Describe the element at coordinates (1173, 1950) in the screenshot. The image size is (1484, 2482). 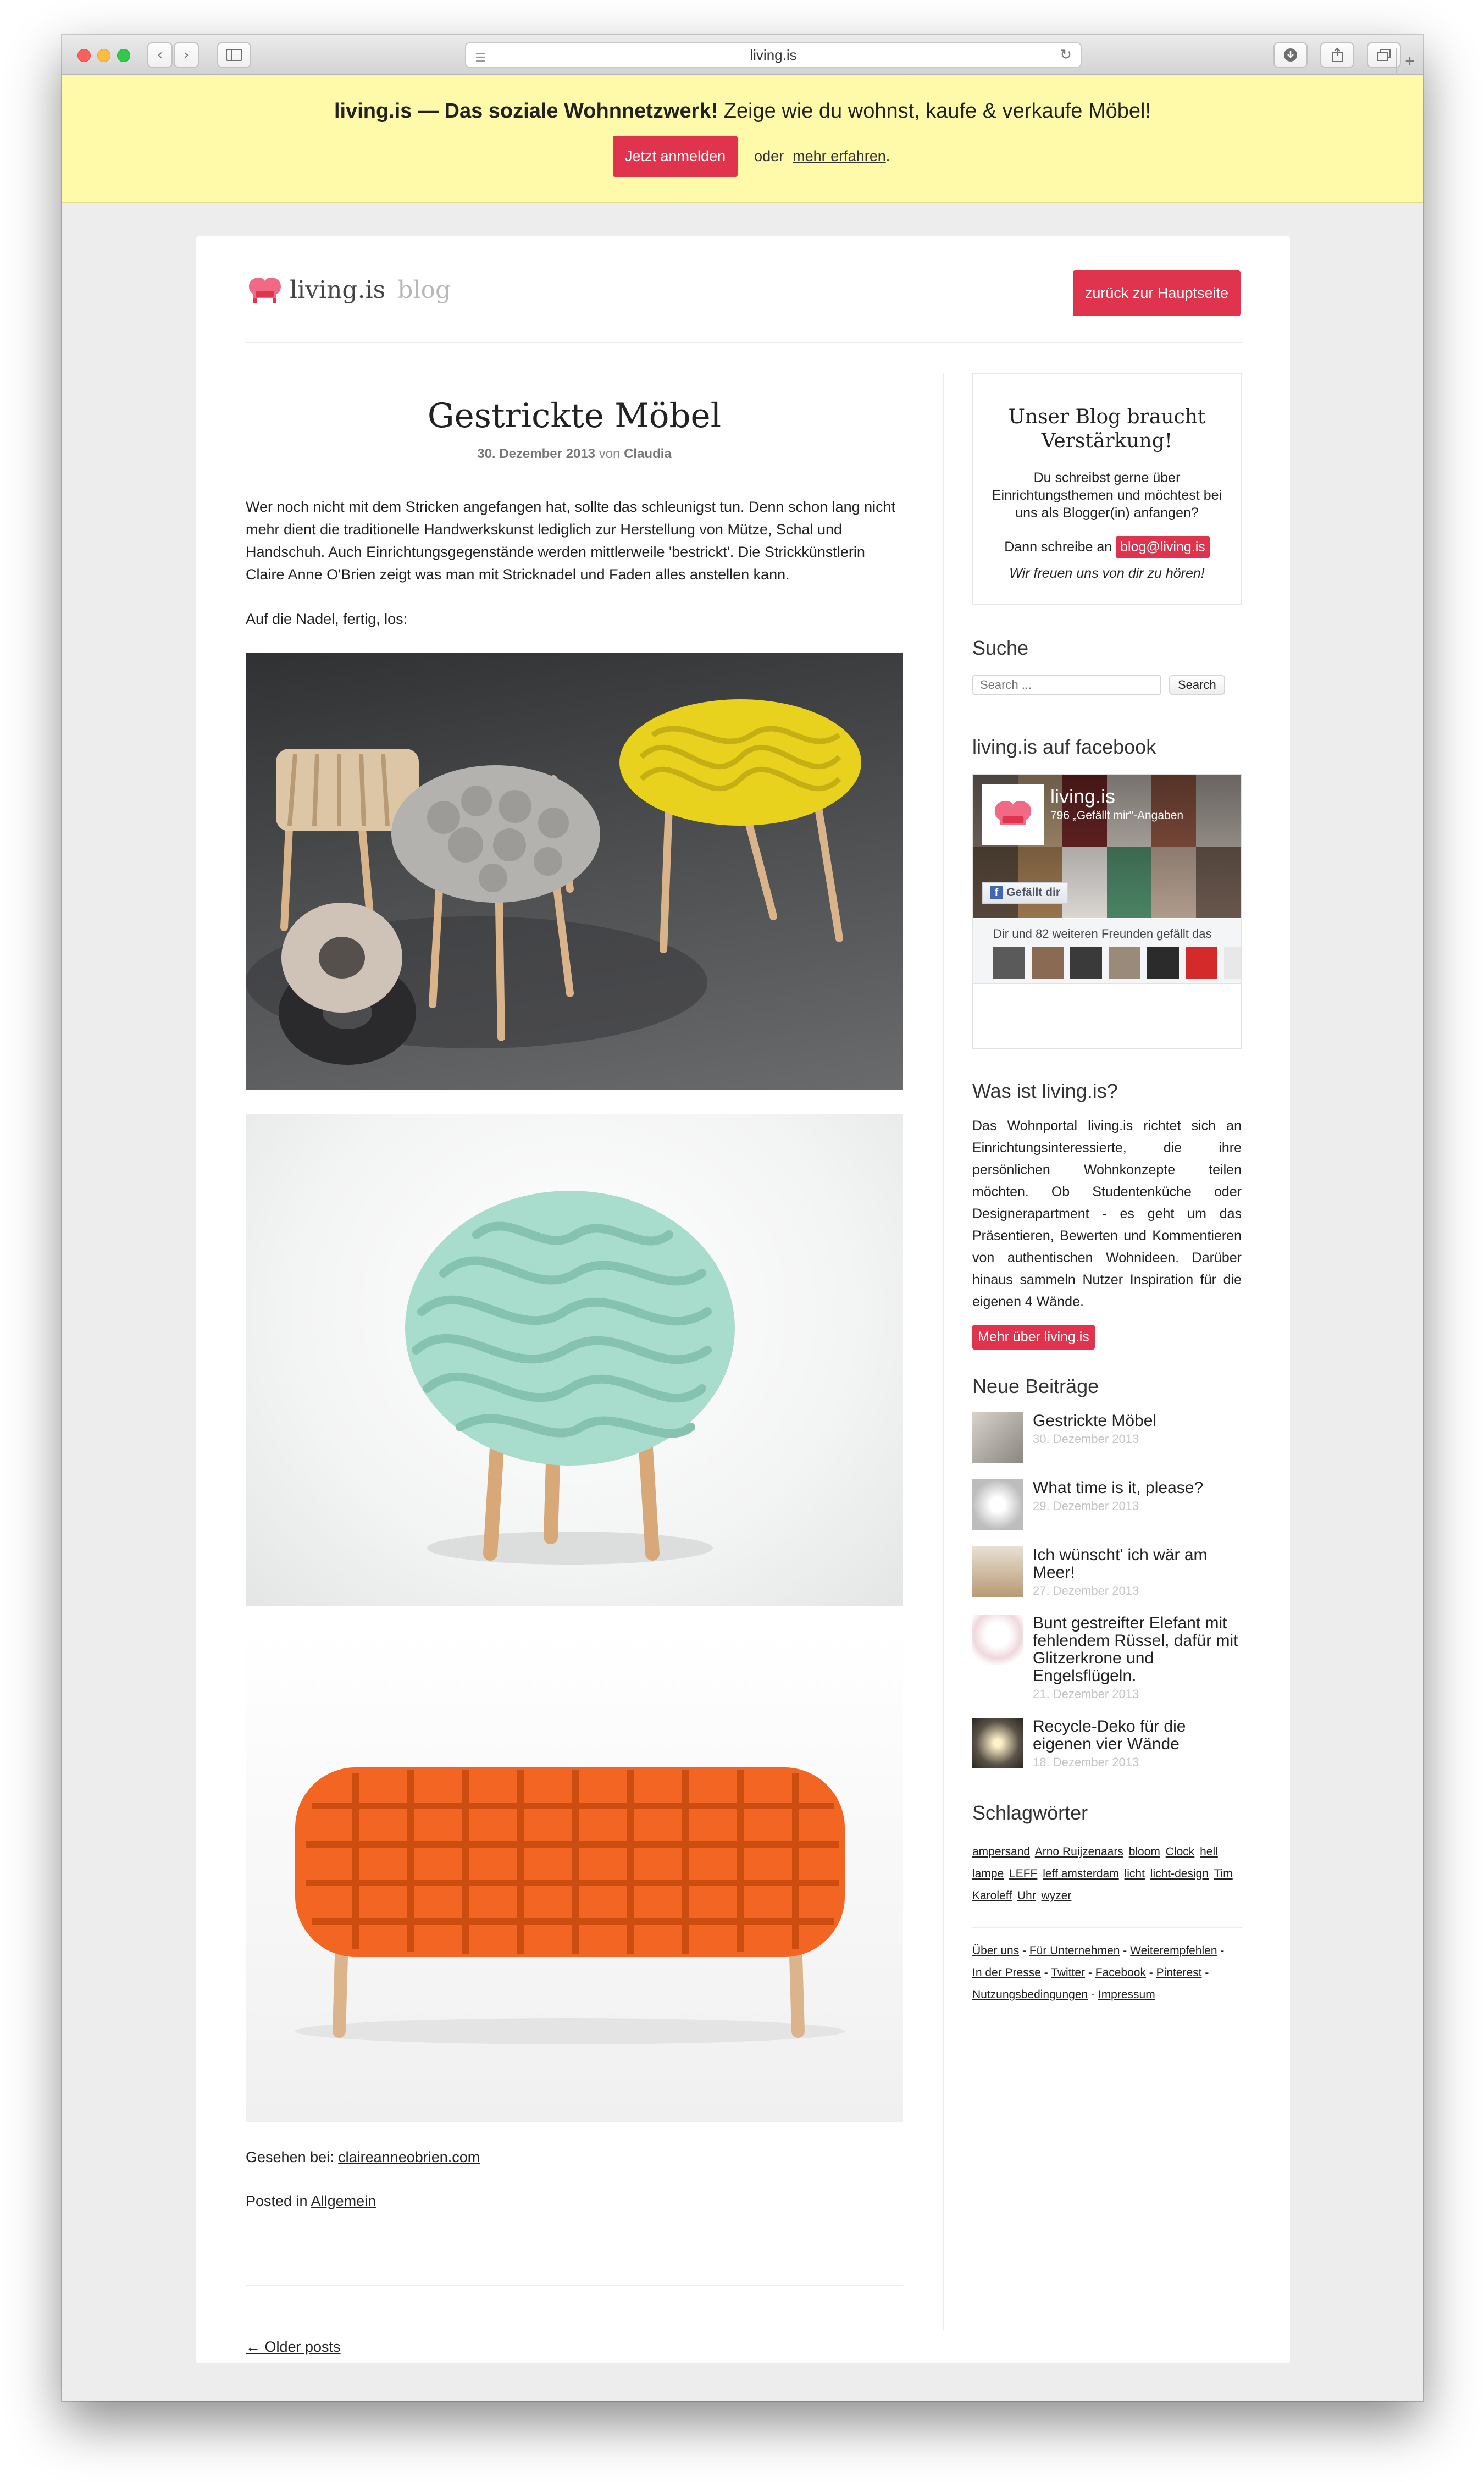
I see `footer-link-recommend: Weiterempfehlen` at that location.